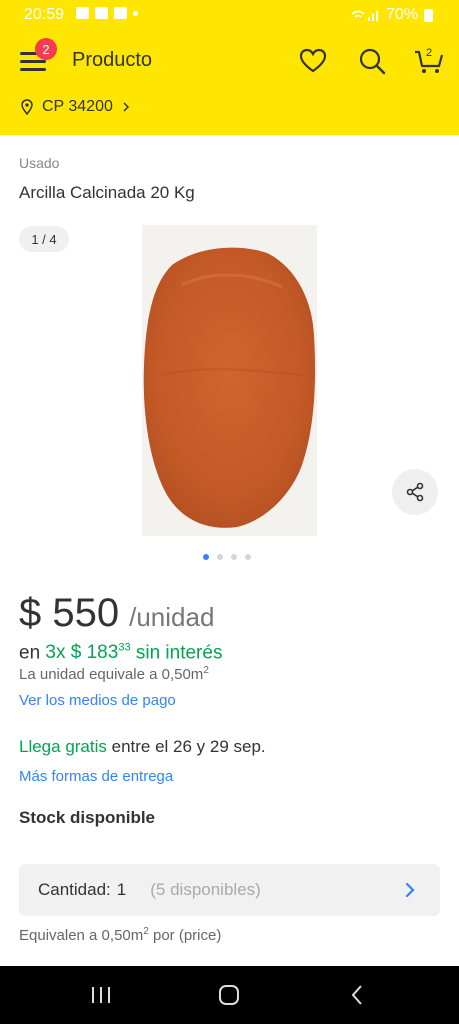  Describe the element at coordinates (313, 61) in the screenshot. I see `favorite-heart-icon` at that location.